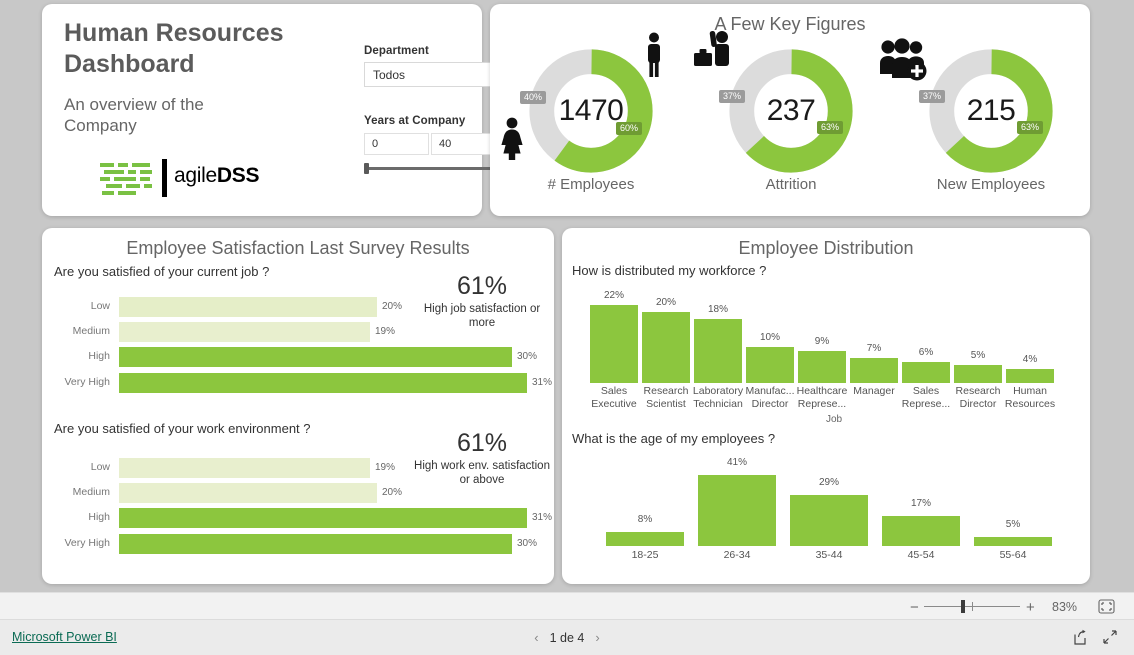 The height and width of the screenshot is (655, 1134). What do you see at coordinates (567, 637) in the screenshot?
I see `page-navigation-bar: Microsoft Power BI ‹ 1 de 4 ›` at bounding box center [567, 637].